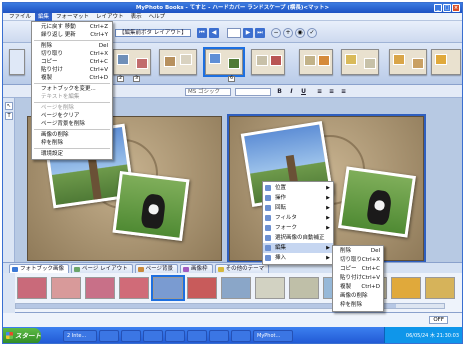 Image resolution: width=465 pixels, height=346 pixels. Describe the element at coordinates (157, 17) in the screenshot. I see `menu-help: ヘルプ` at that location.